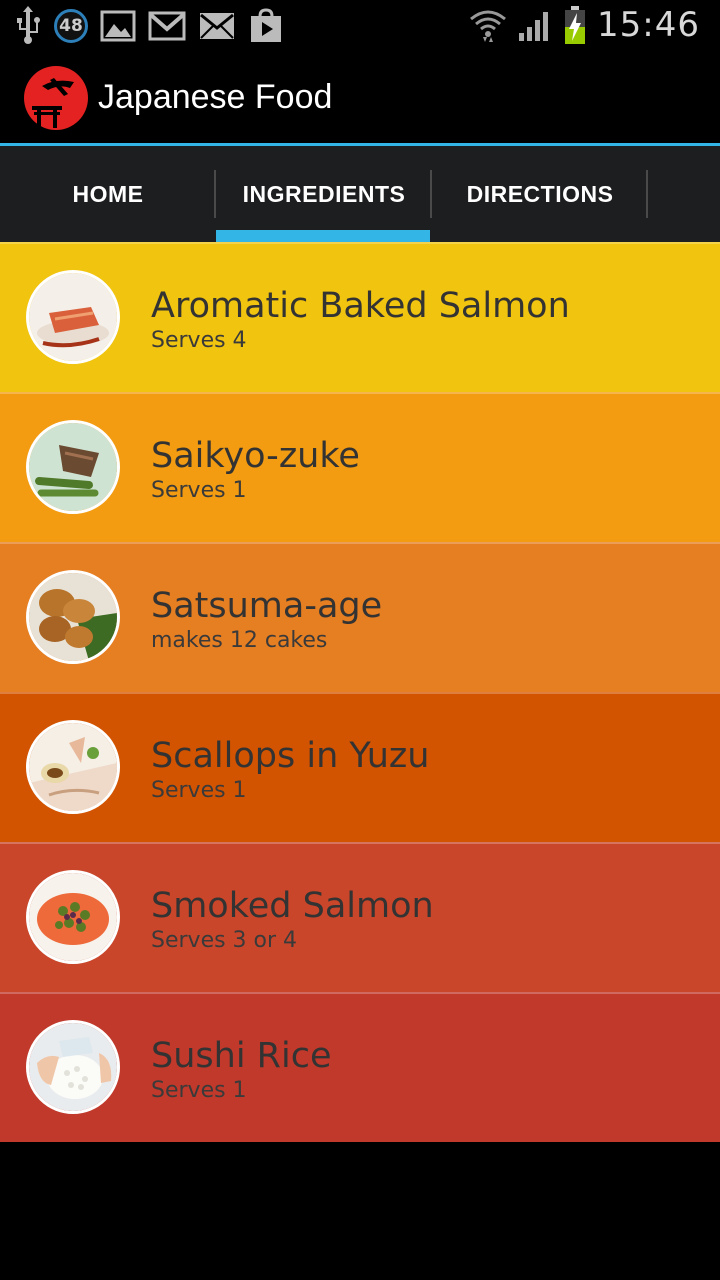  Describe the element at coordinates (360, 1067) in the screenshot. I see `recipe-row-sushi-rice: Sushi Rice Serves 1` at that location.